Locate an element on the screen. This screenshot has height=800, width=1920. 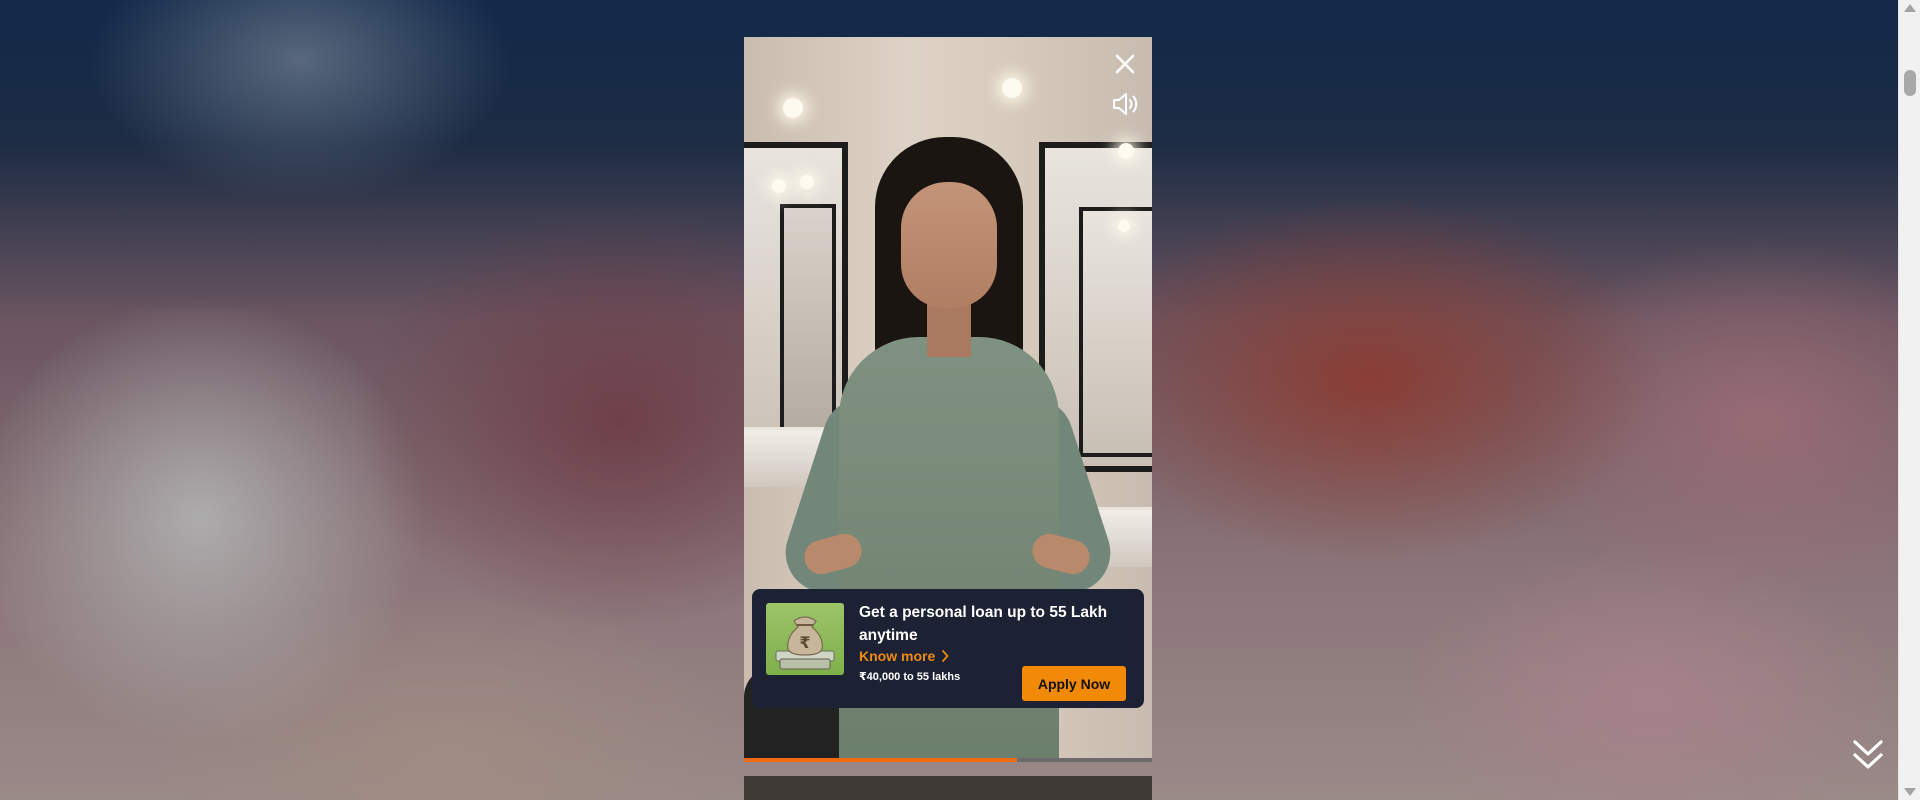
next-video-button is located at coordinates (1868, 756).